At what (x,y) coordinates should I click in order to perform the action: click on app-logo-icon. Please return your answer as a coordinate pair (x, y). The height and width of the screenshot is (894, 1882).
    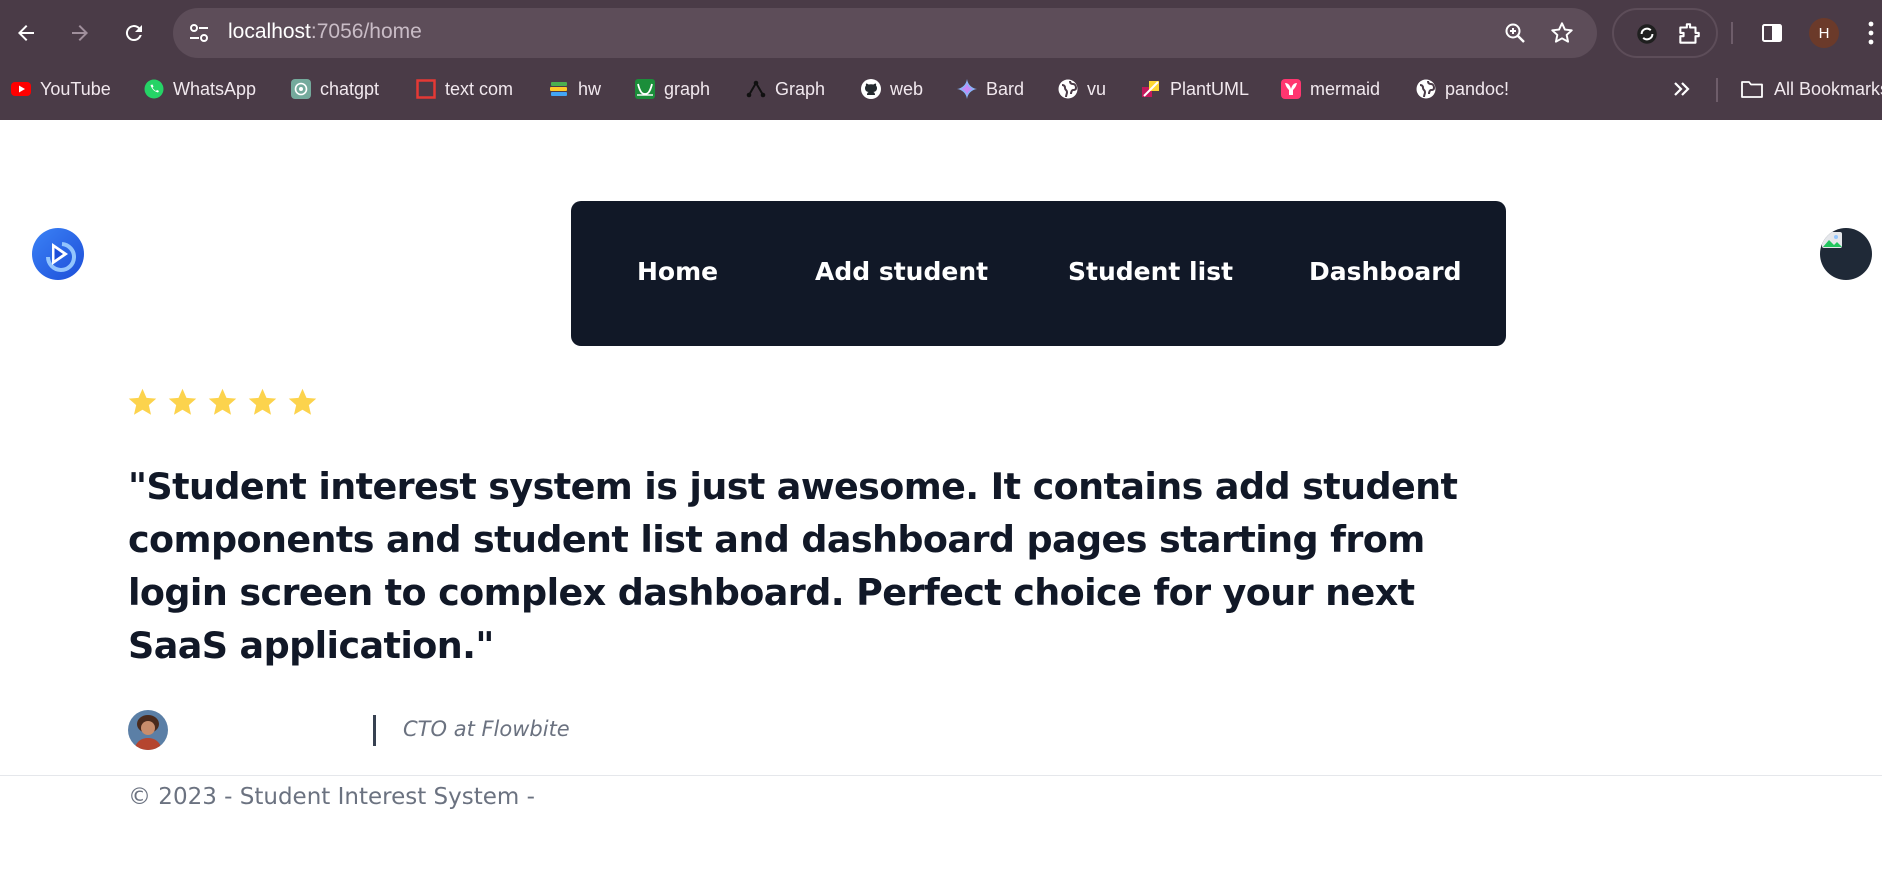
    Looking at the image, I should click on (58, 254).